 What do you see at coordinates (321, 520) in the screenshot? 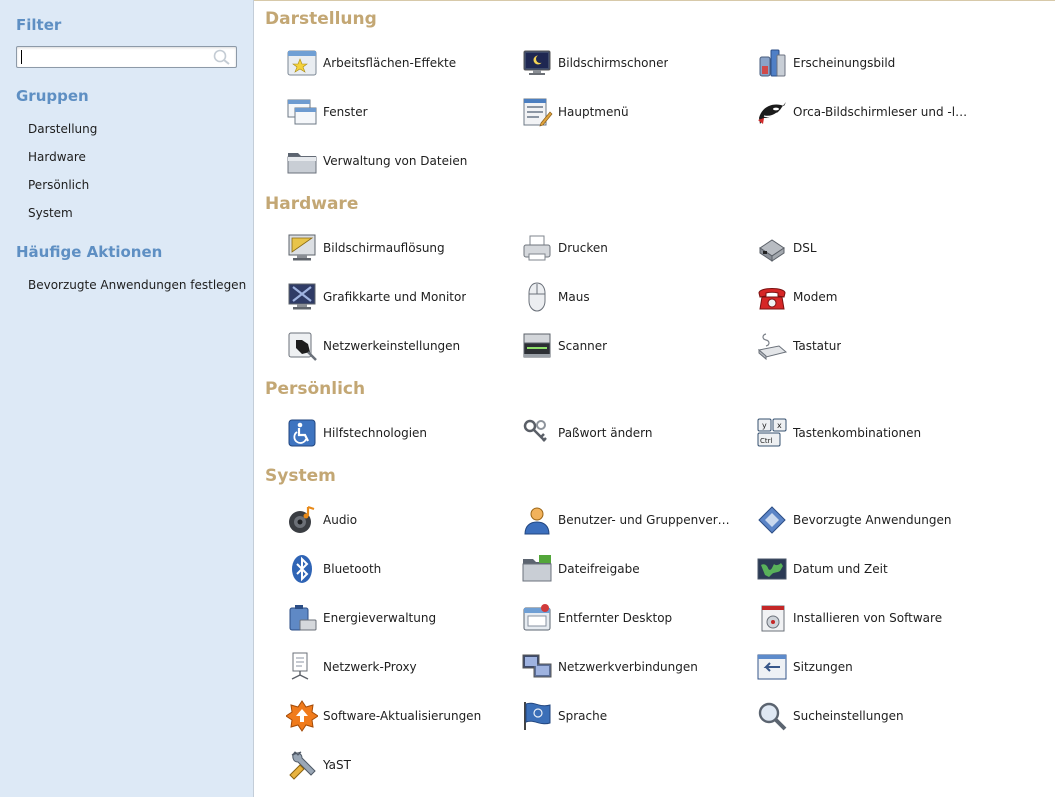
I see `item-audio: Audio` at bounding box center [321, 520].